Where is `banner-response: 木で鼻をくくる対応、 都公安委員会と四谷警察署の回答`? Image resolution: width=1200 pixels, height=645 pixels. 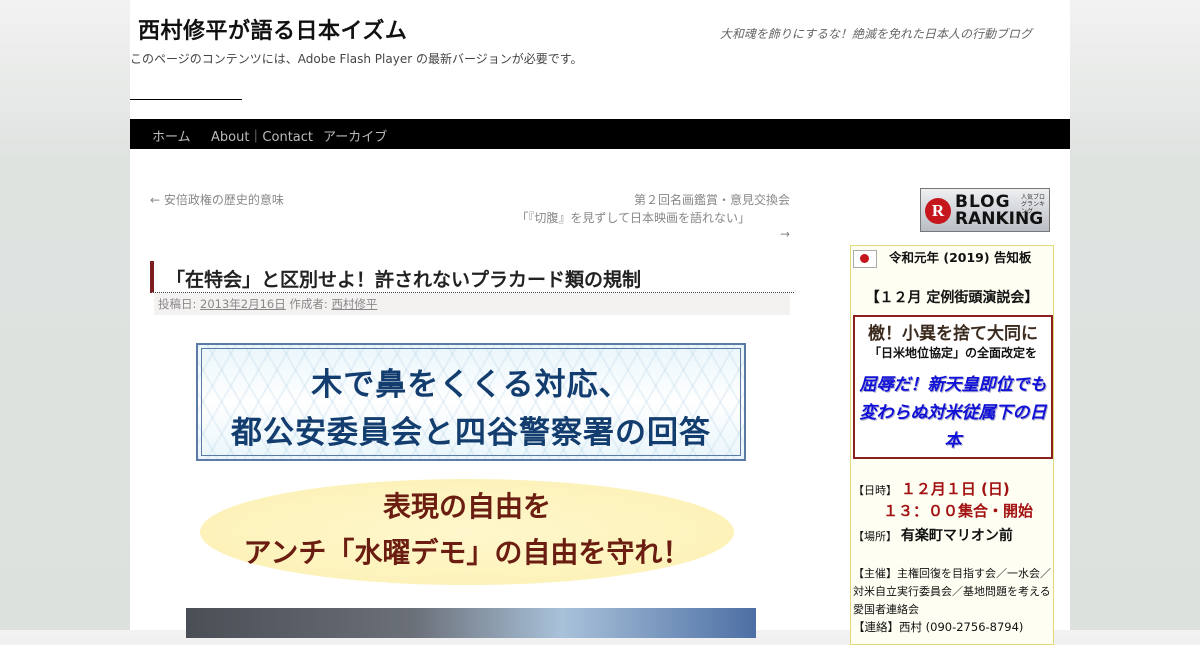
banner-response: 木で鼻をくくる対応、 都公安委員会と四谷警察署の回答 is located at coordinates (471, 402).